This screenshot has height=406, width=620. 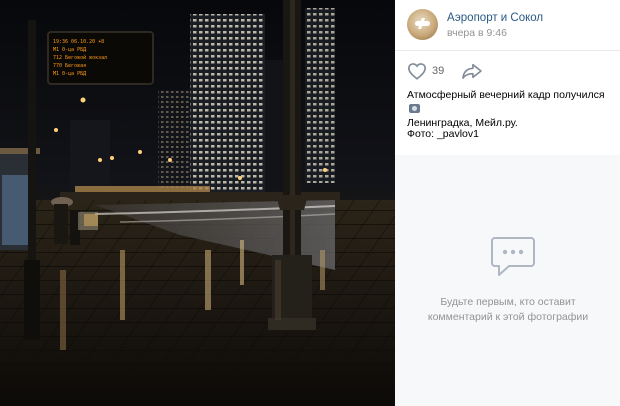 I want to click on like-count: 39, so click(x=438, y=71).